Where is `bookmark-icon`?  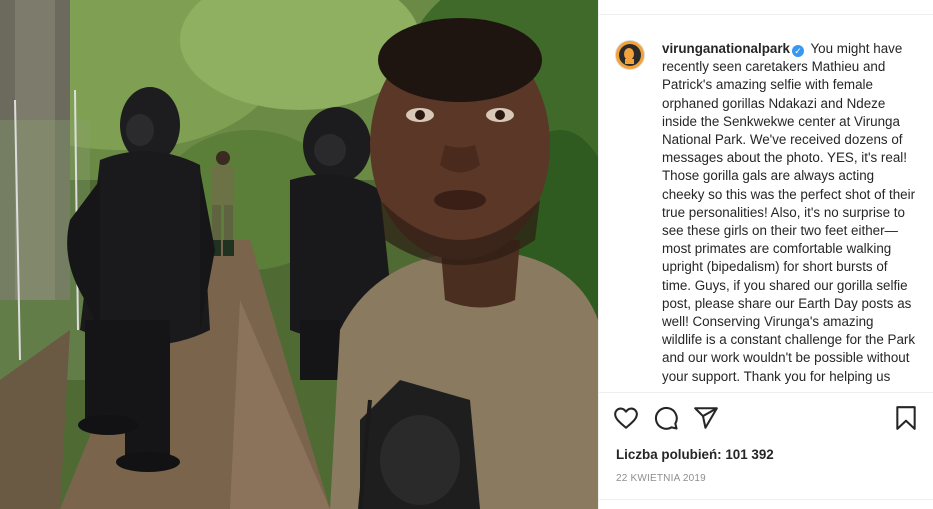
bookmark-icon is located at coordinates (906, 418).